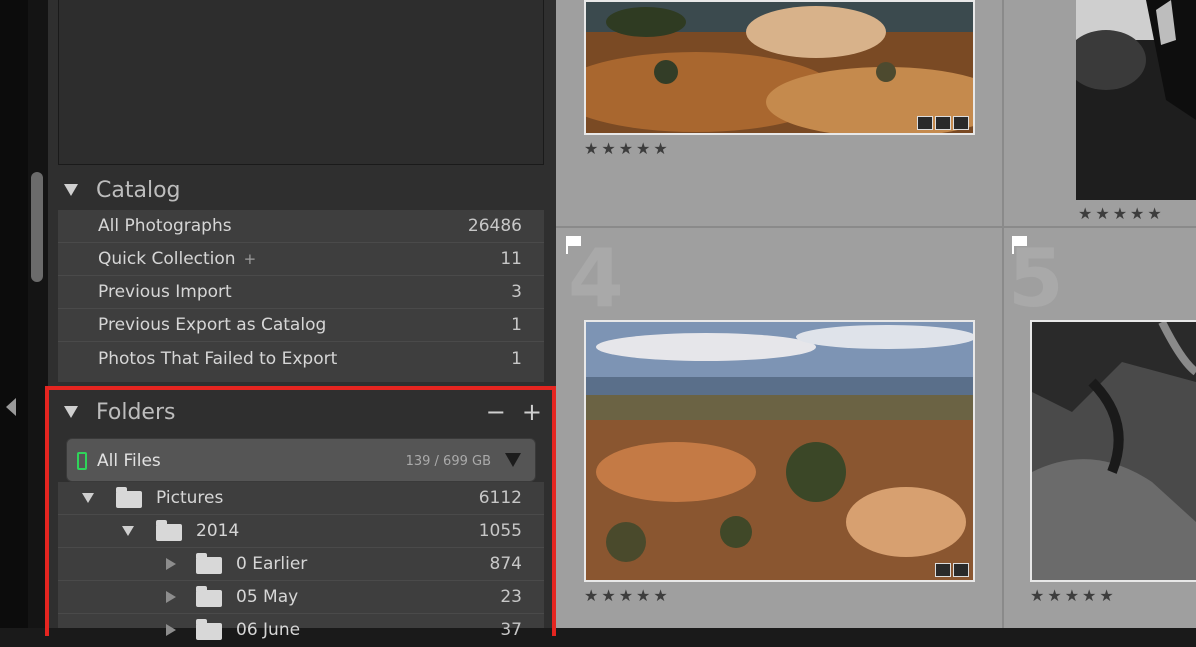  What do you see at coordinates (14, 314) in the screenshot?
I see `left-panel-edge` at bounding box center [14, 314].